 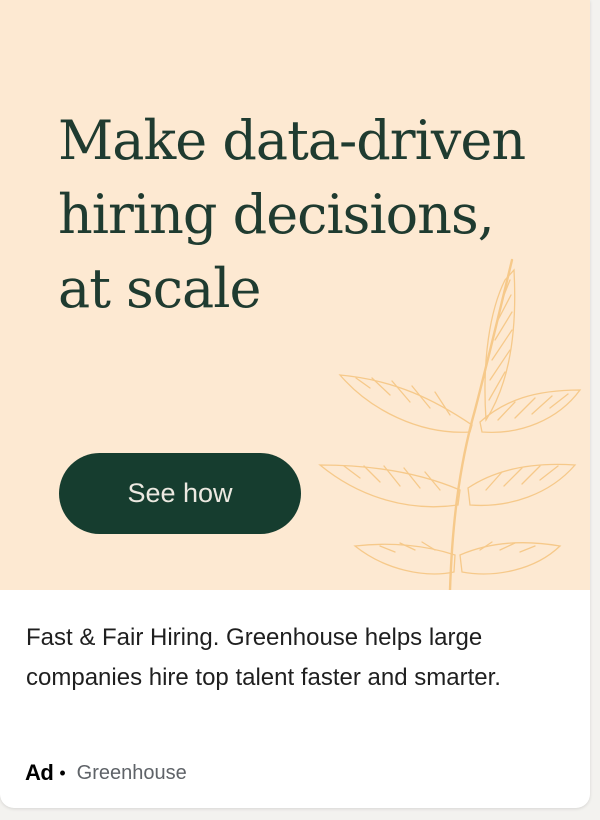 What do you see at coordinates (159, 288) in the screenshot?
I see `headline-line-3: at scale` at bounding box center [159, 288].